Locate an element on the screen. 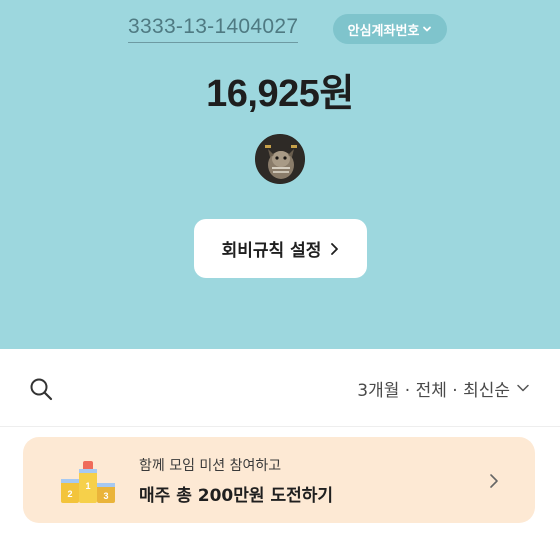 Image resolution: width=560 pixels, height=560 pixels. safe-account-label: 안심계좌번호 is located at coordinates (383, 31).